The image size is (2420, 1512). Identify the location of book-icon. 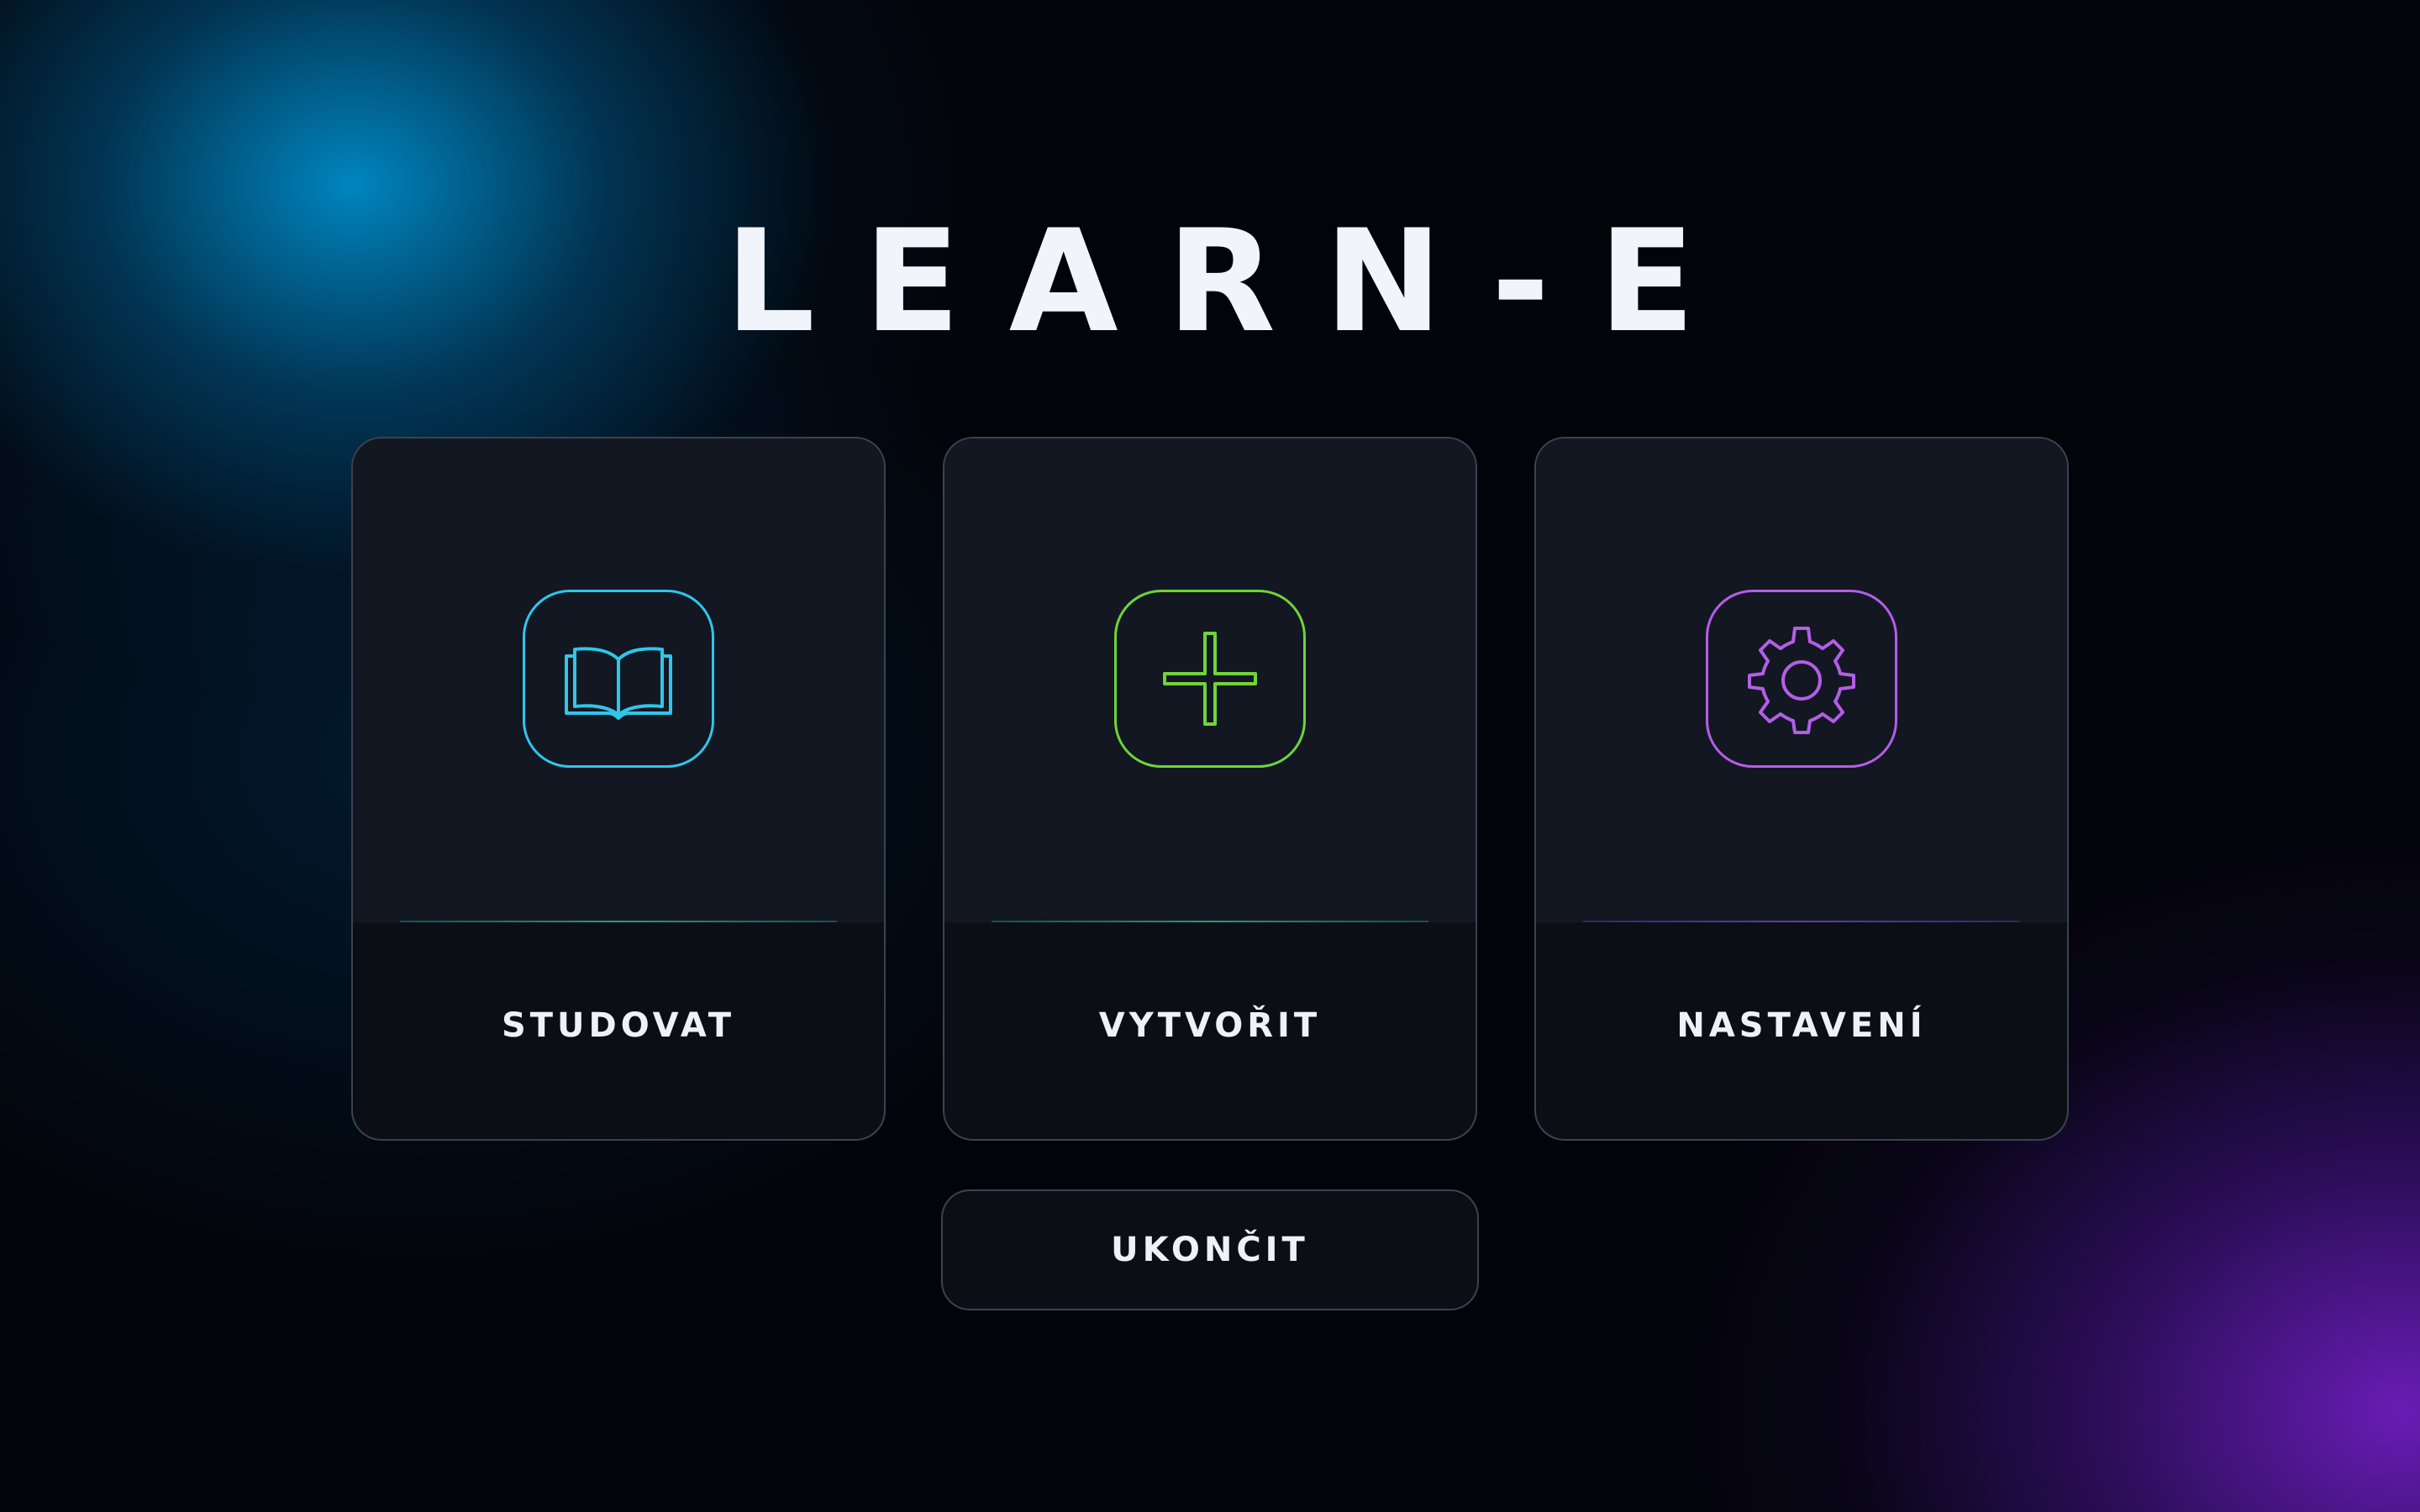
(618, 683).